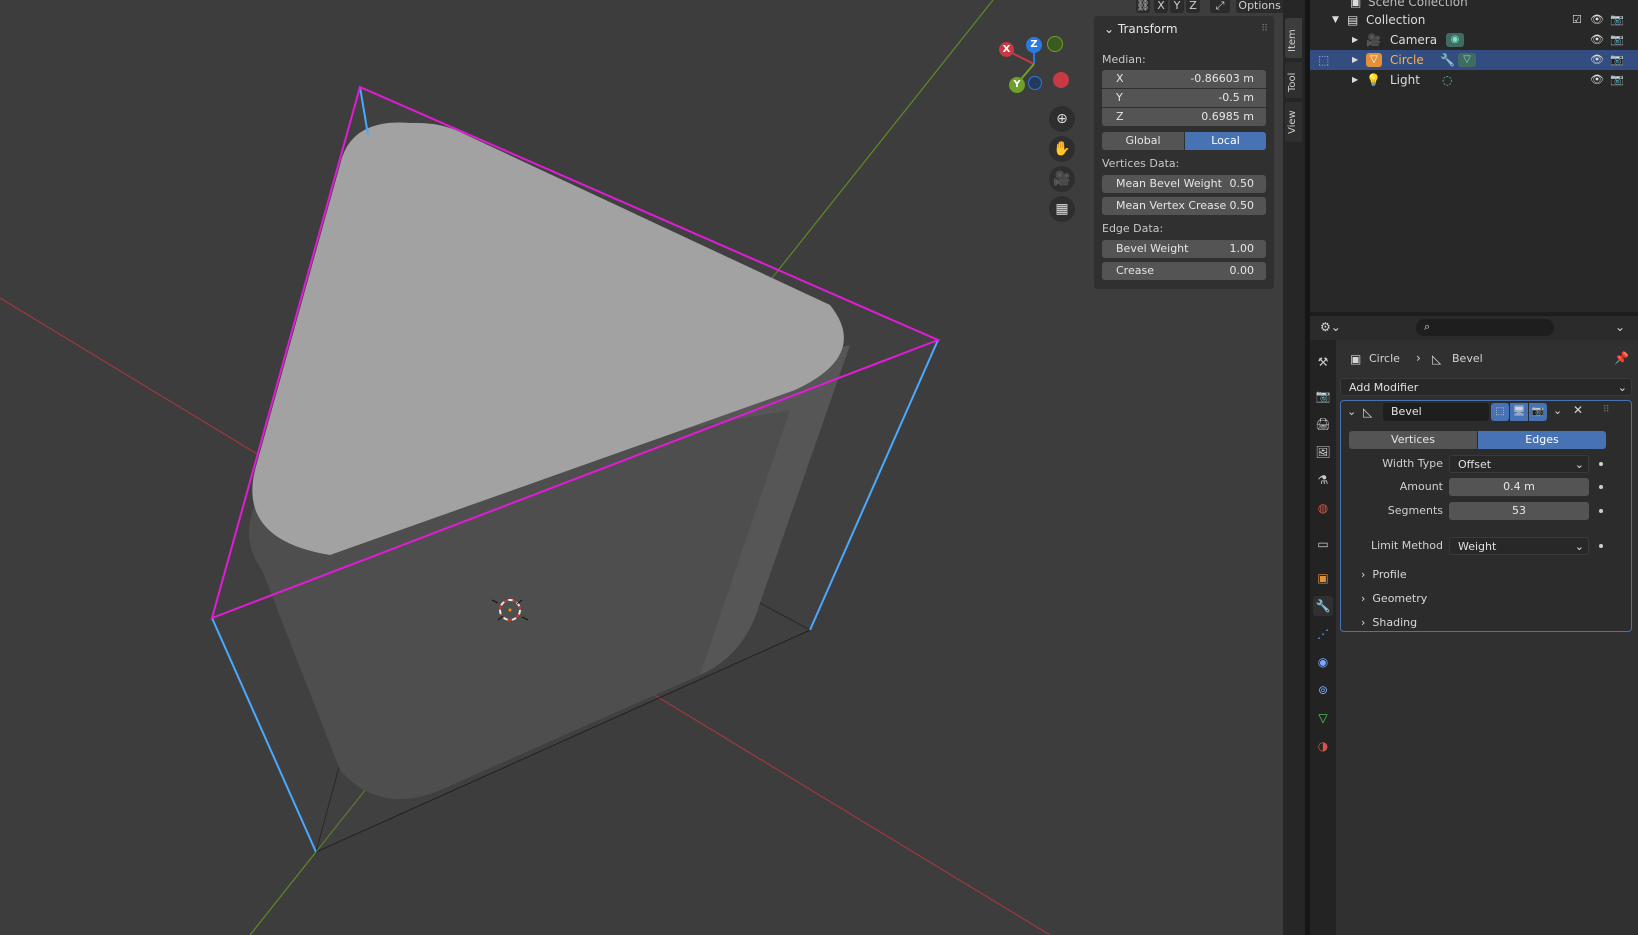  What do you see at coordinates (1597, 40) in the screenshot?
I see `camera-eye-icon: 👁` at bounding box center [1597, 40].